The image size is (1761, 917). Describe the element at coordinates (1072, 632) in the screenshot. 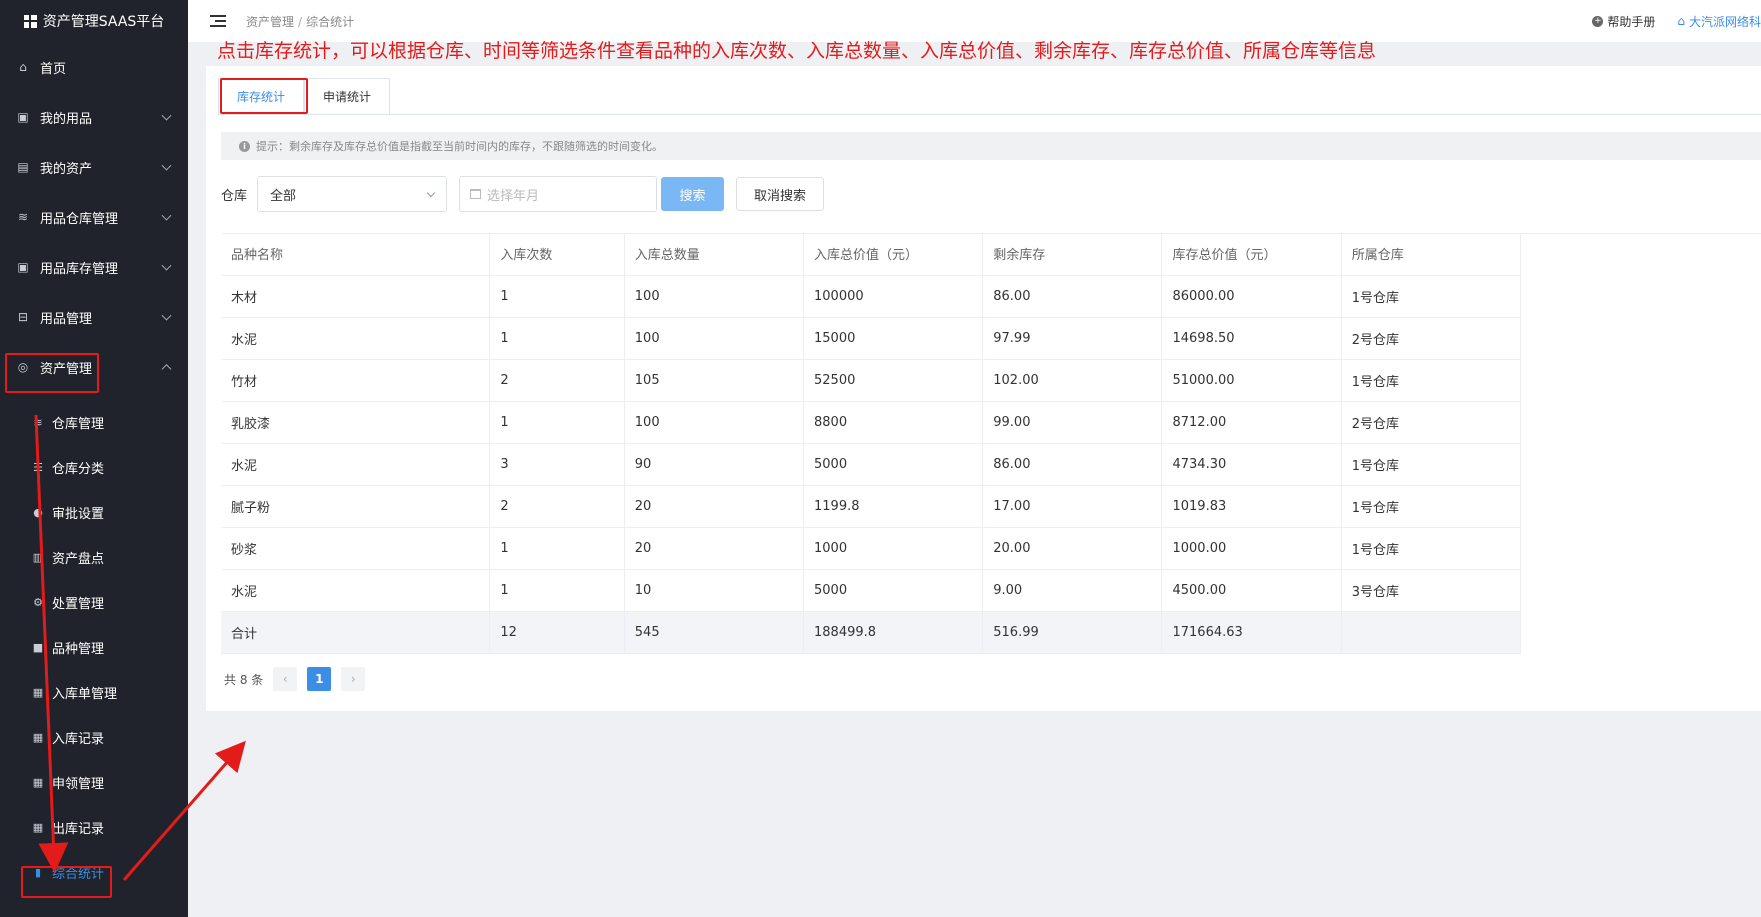

I see `table-cell: 516.99` at that location.